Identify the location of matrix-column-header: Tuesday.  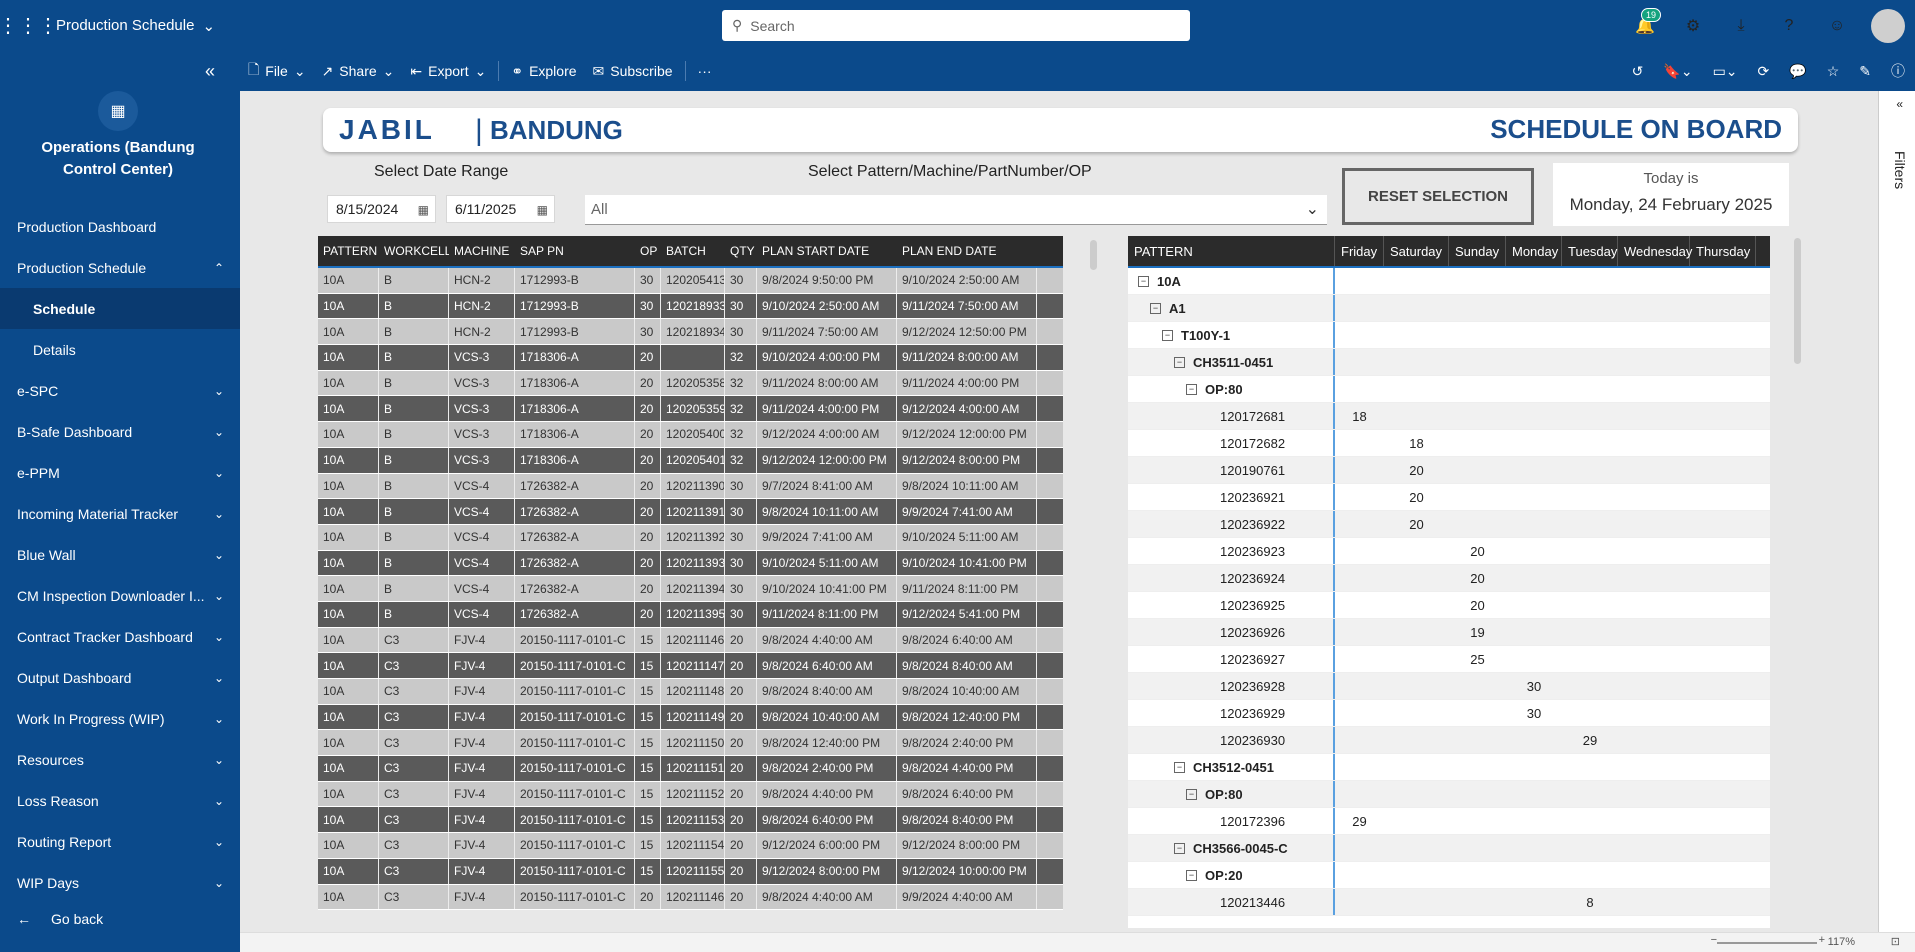
(1590, 251).